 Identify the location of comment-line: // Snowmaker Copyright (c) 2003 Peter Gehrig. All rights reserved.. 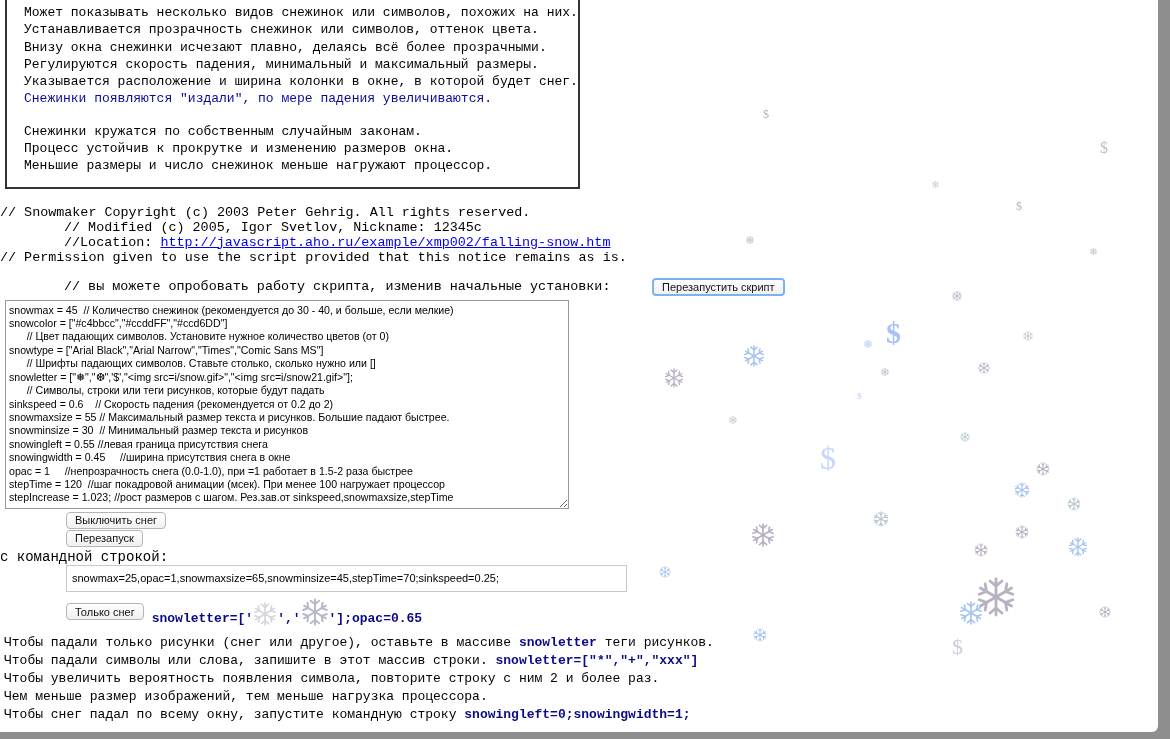
(265, 212).